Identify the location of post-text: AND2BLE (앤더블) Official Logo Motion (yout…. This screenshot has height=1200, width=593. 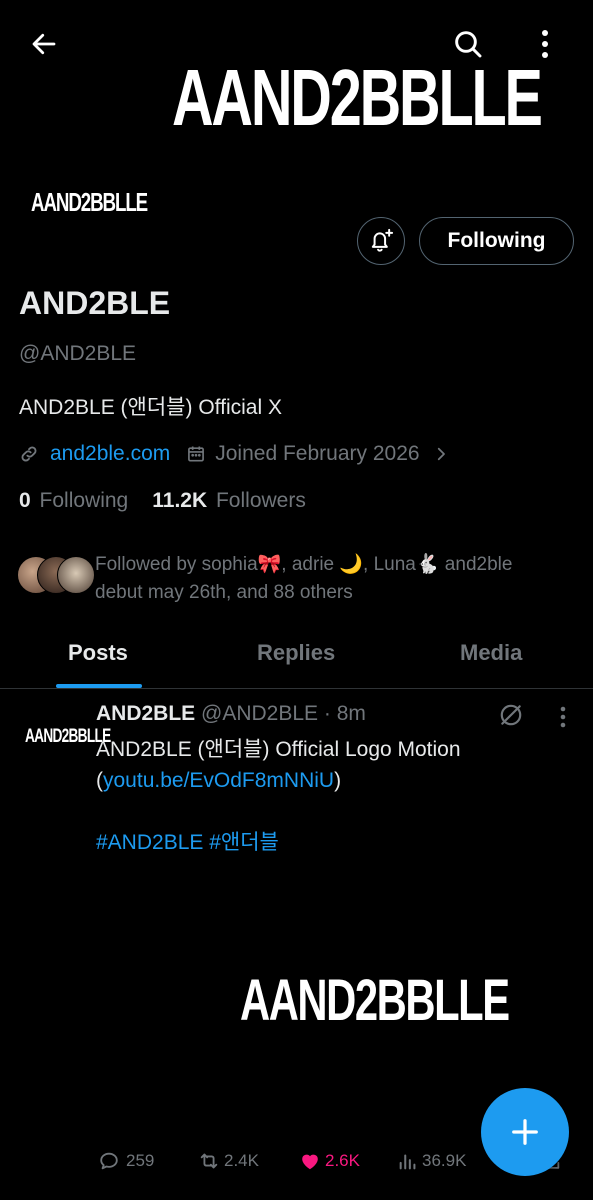
(278, 796).